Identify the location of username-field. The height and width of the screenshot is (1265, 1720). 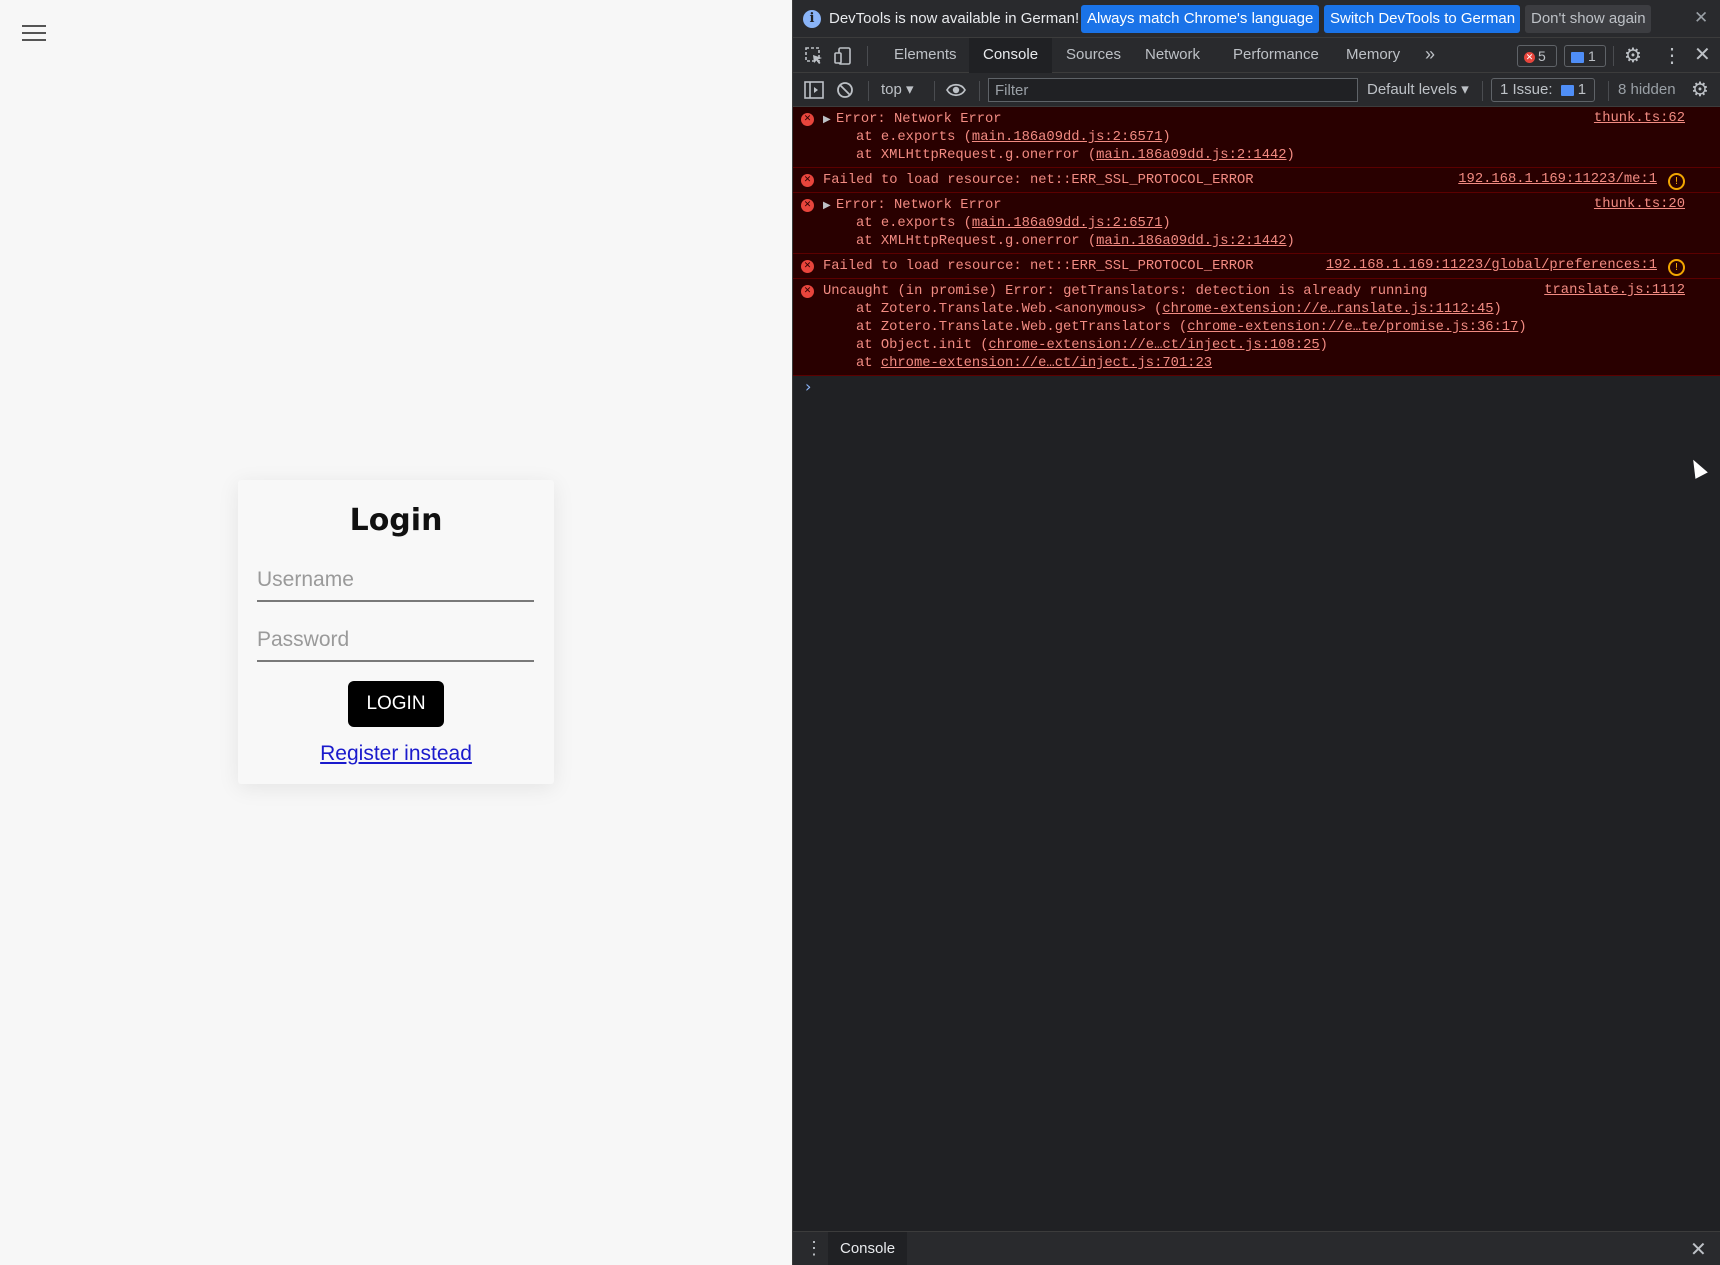
(395, 583).